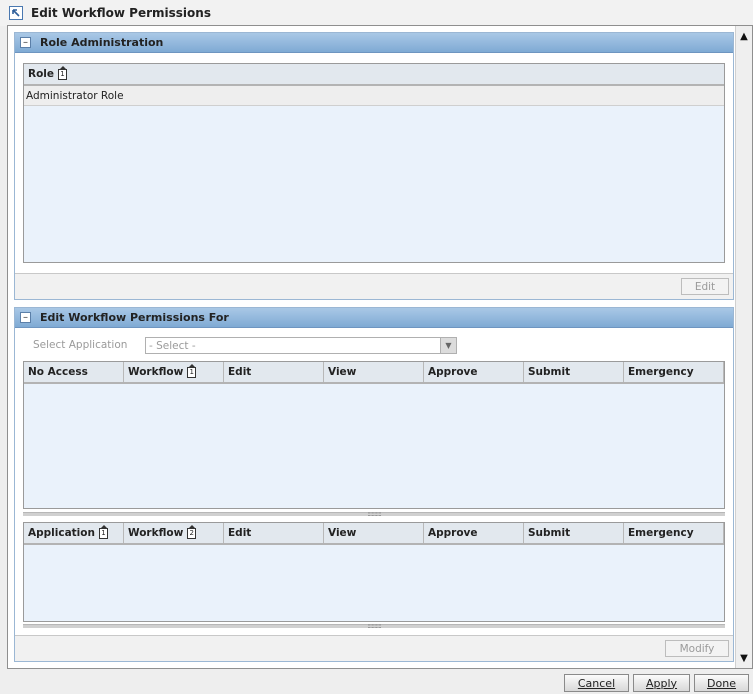 Image resolution: width=753 pixels, height=694 pixels. What do you see at coordinates (743, 347) in the screenshot?
I see `vertical-scrollbar: ▲ ▼` at bounding box center [743, 347].